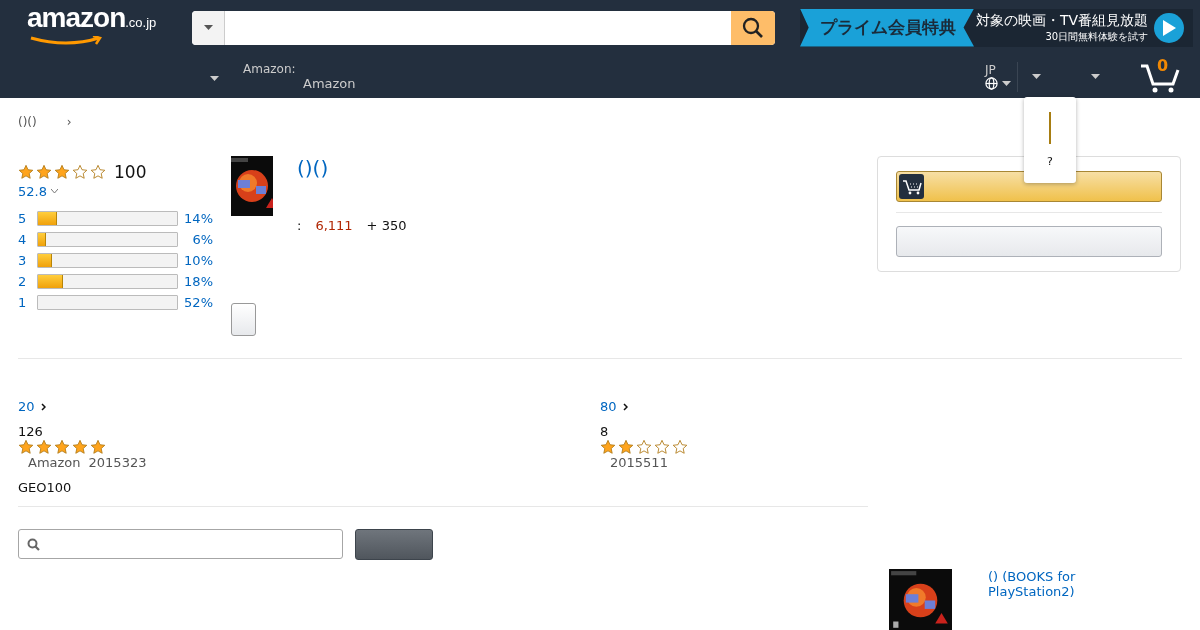 The width and height of the screenshot is (1200, 630). What do you see at coordinates (483, 27) in the screenshot?
I see `search-field` at bounding box center [483, 27].